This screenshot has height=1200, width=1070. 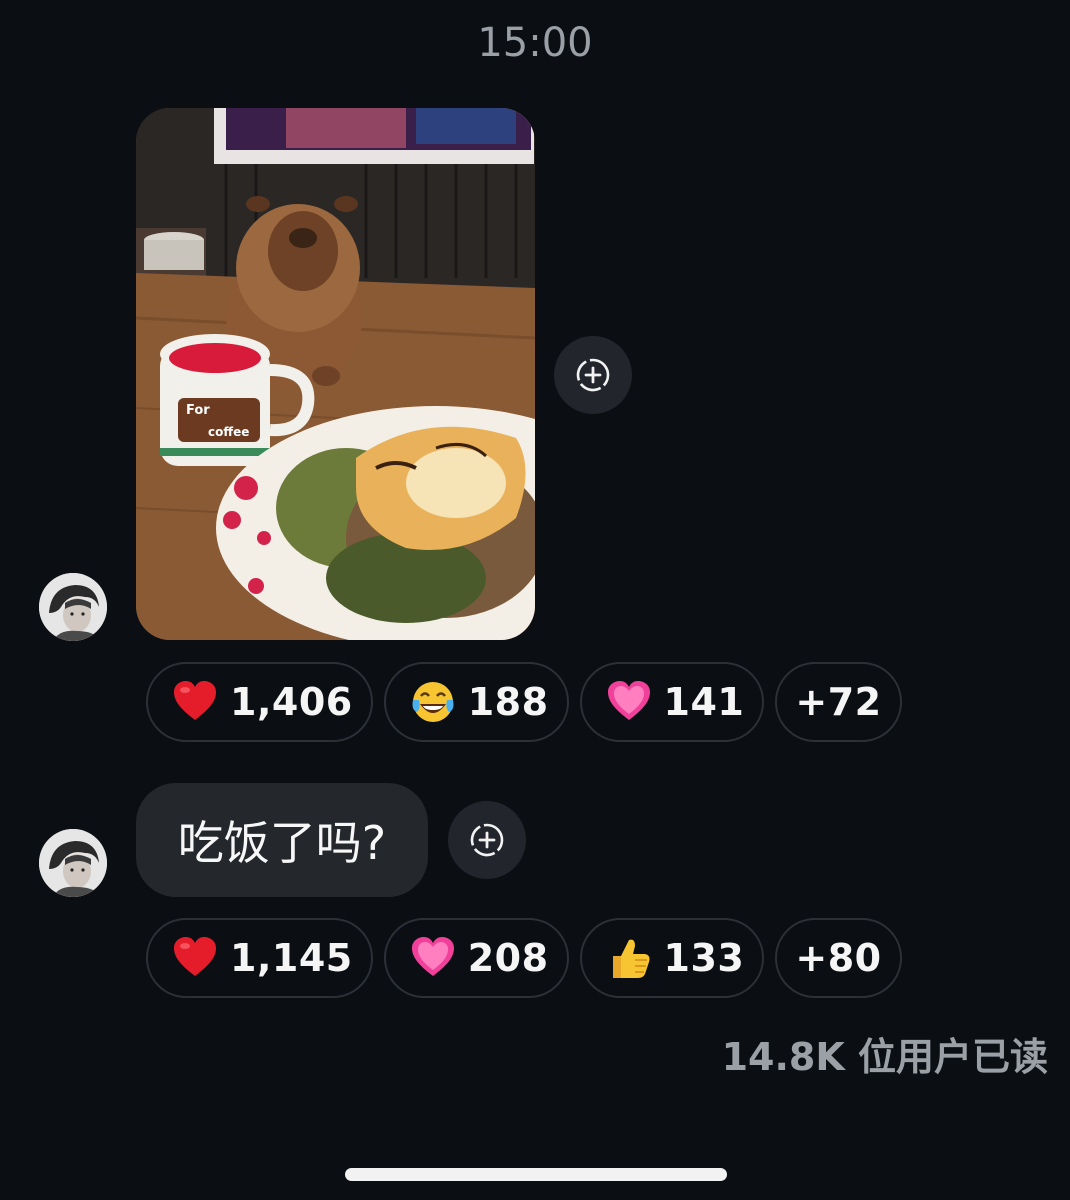 What do you see at coordinates (536, 1174) in the screenshot?
I see `home-indicator` at bounding box center [536, 1174].